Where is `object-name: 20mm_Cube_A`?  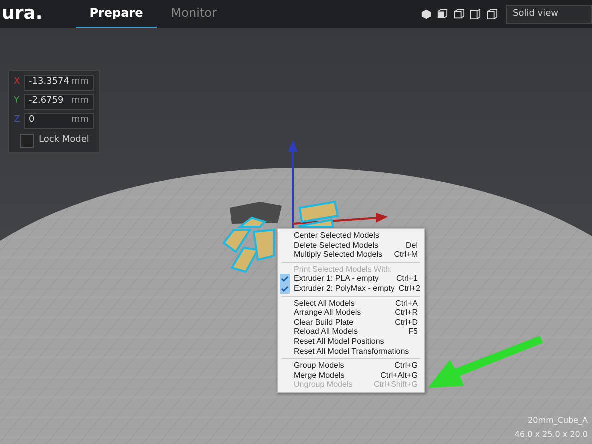
object-name: 20mm_Cube_A is located at coordinates (557, 421).